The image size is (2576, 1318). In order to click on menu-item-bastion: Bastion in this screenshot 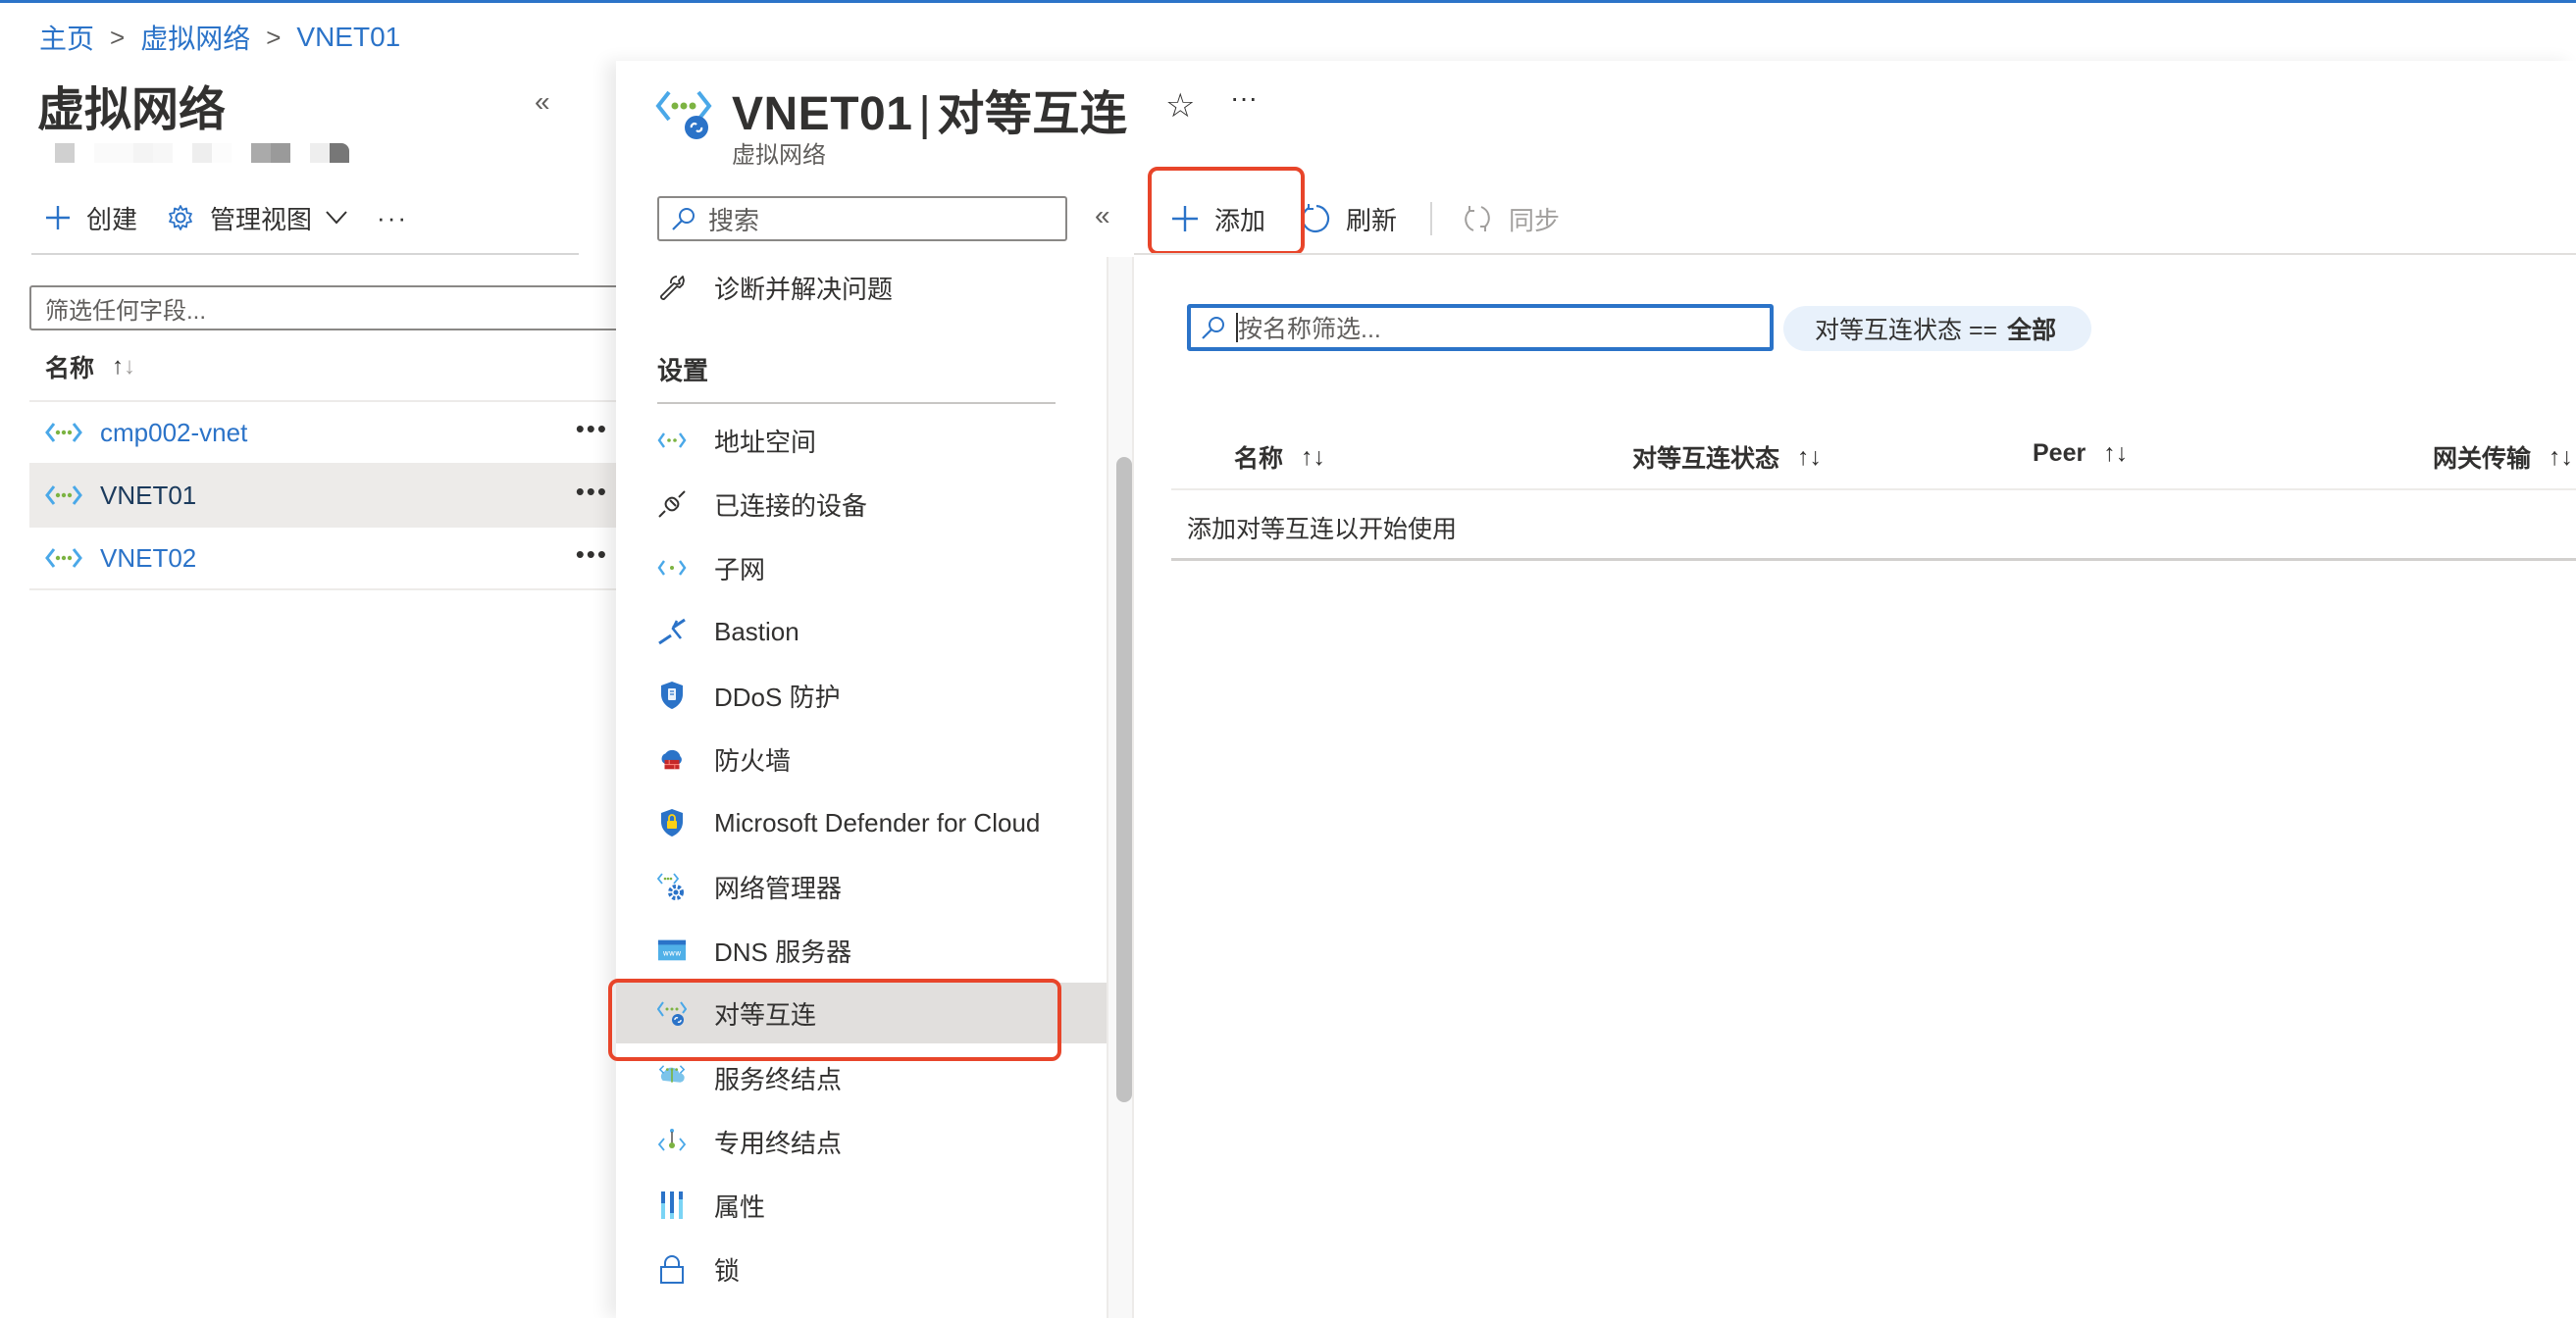, I will do `click(861, 631)`.